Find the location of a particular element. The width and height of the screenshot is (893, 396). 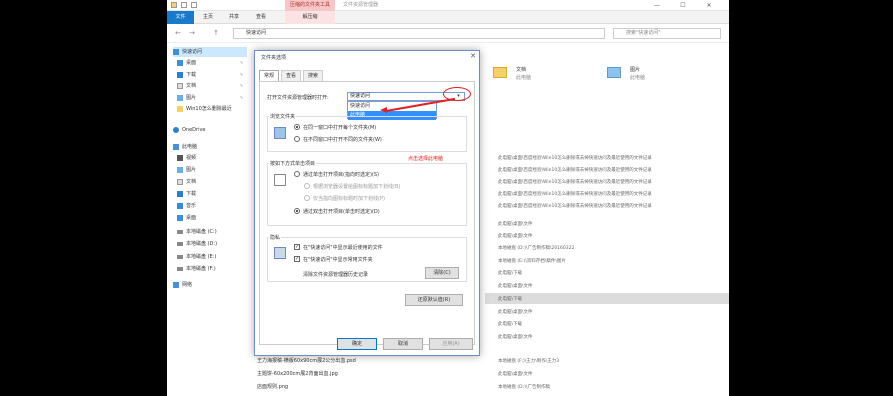

show-frequent-folders-checkbox: ✓ is located at coordinates (297, 259).